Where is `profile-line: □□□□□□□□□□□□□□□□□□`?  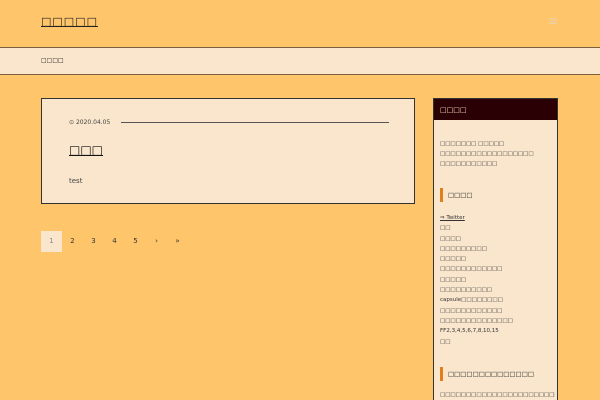 profile-line: □□□□□□□□□□□□□□□□□□ is located at coordinates (487, 154).